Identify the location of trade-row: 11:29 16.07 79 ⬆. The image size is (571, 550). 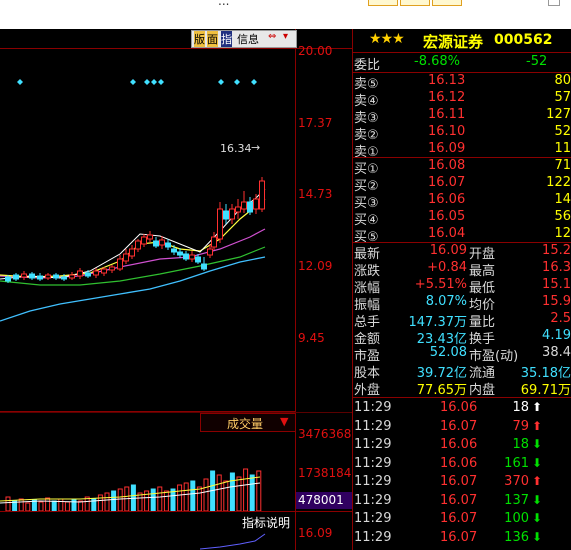
(461, 427).